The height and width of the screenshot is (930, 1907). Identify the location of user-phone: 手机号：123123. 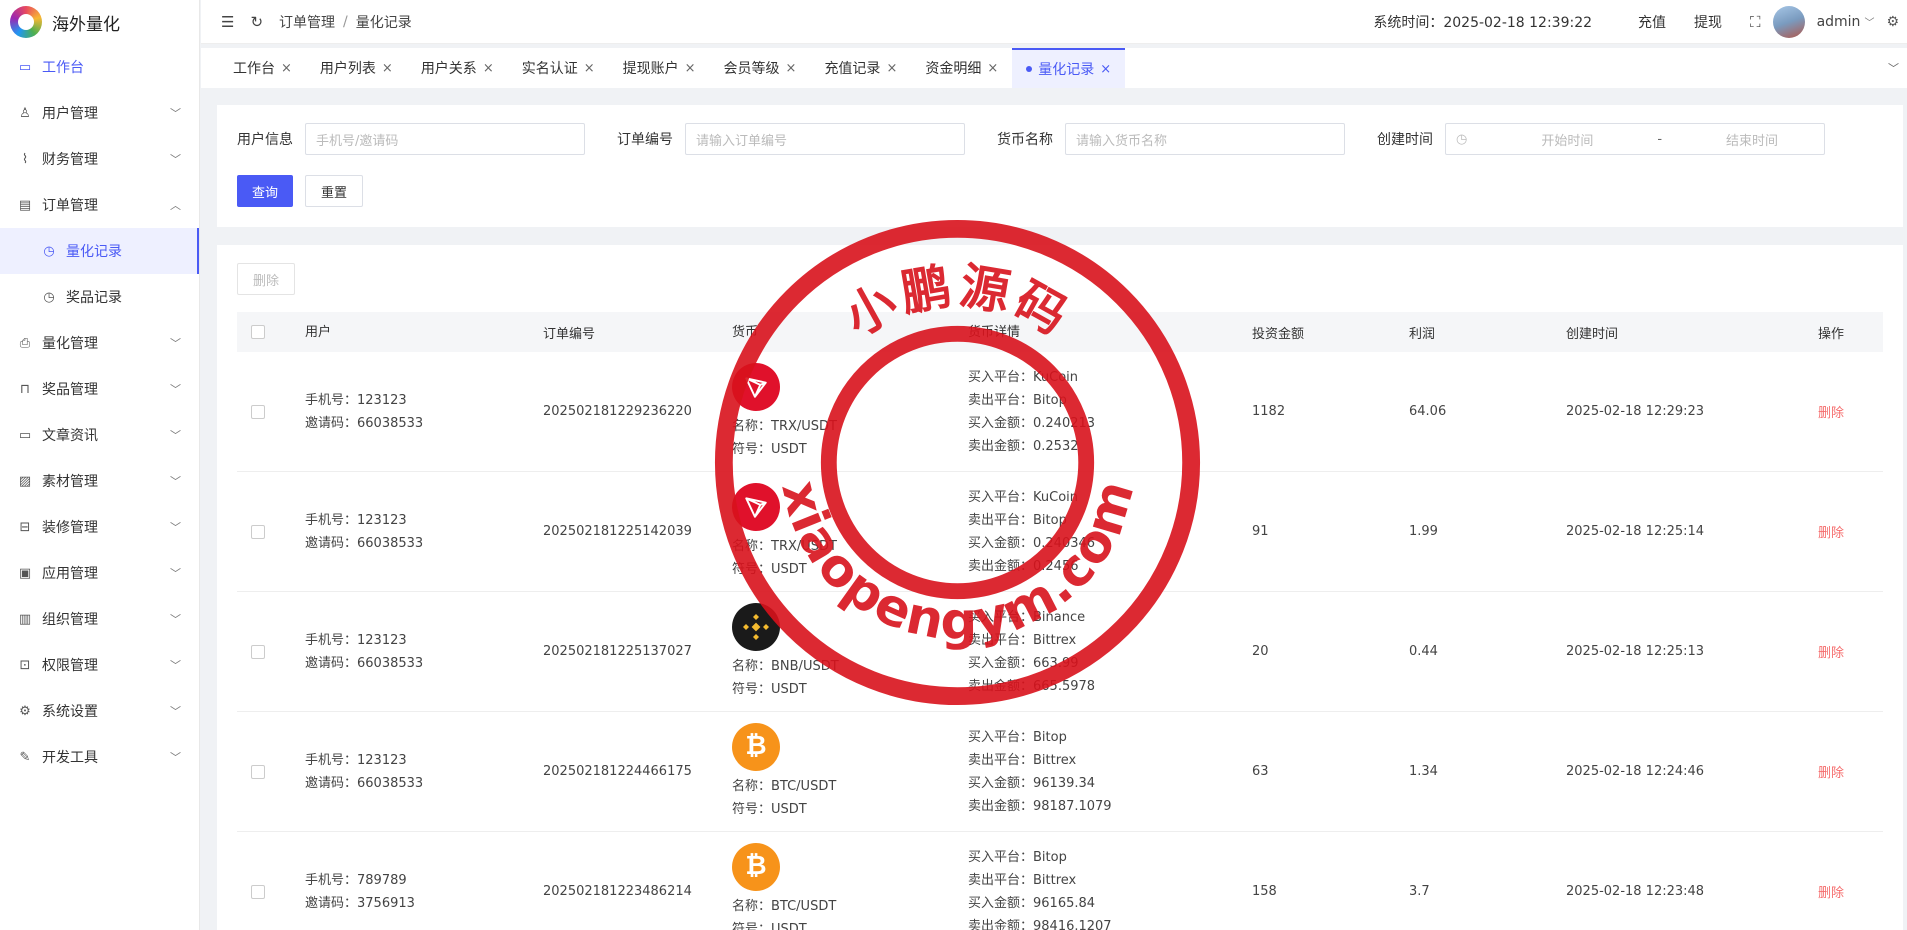
(356, 400).